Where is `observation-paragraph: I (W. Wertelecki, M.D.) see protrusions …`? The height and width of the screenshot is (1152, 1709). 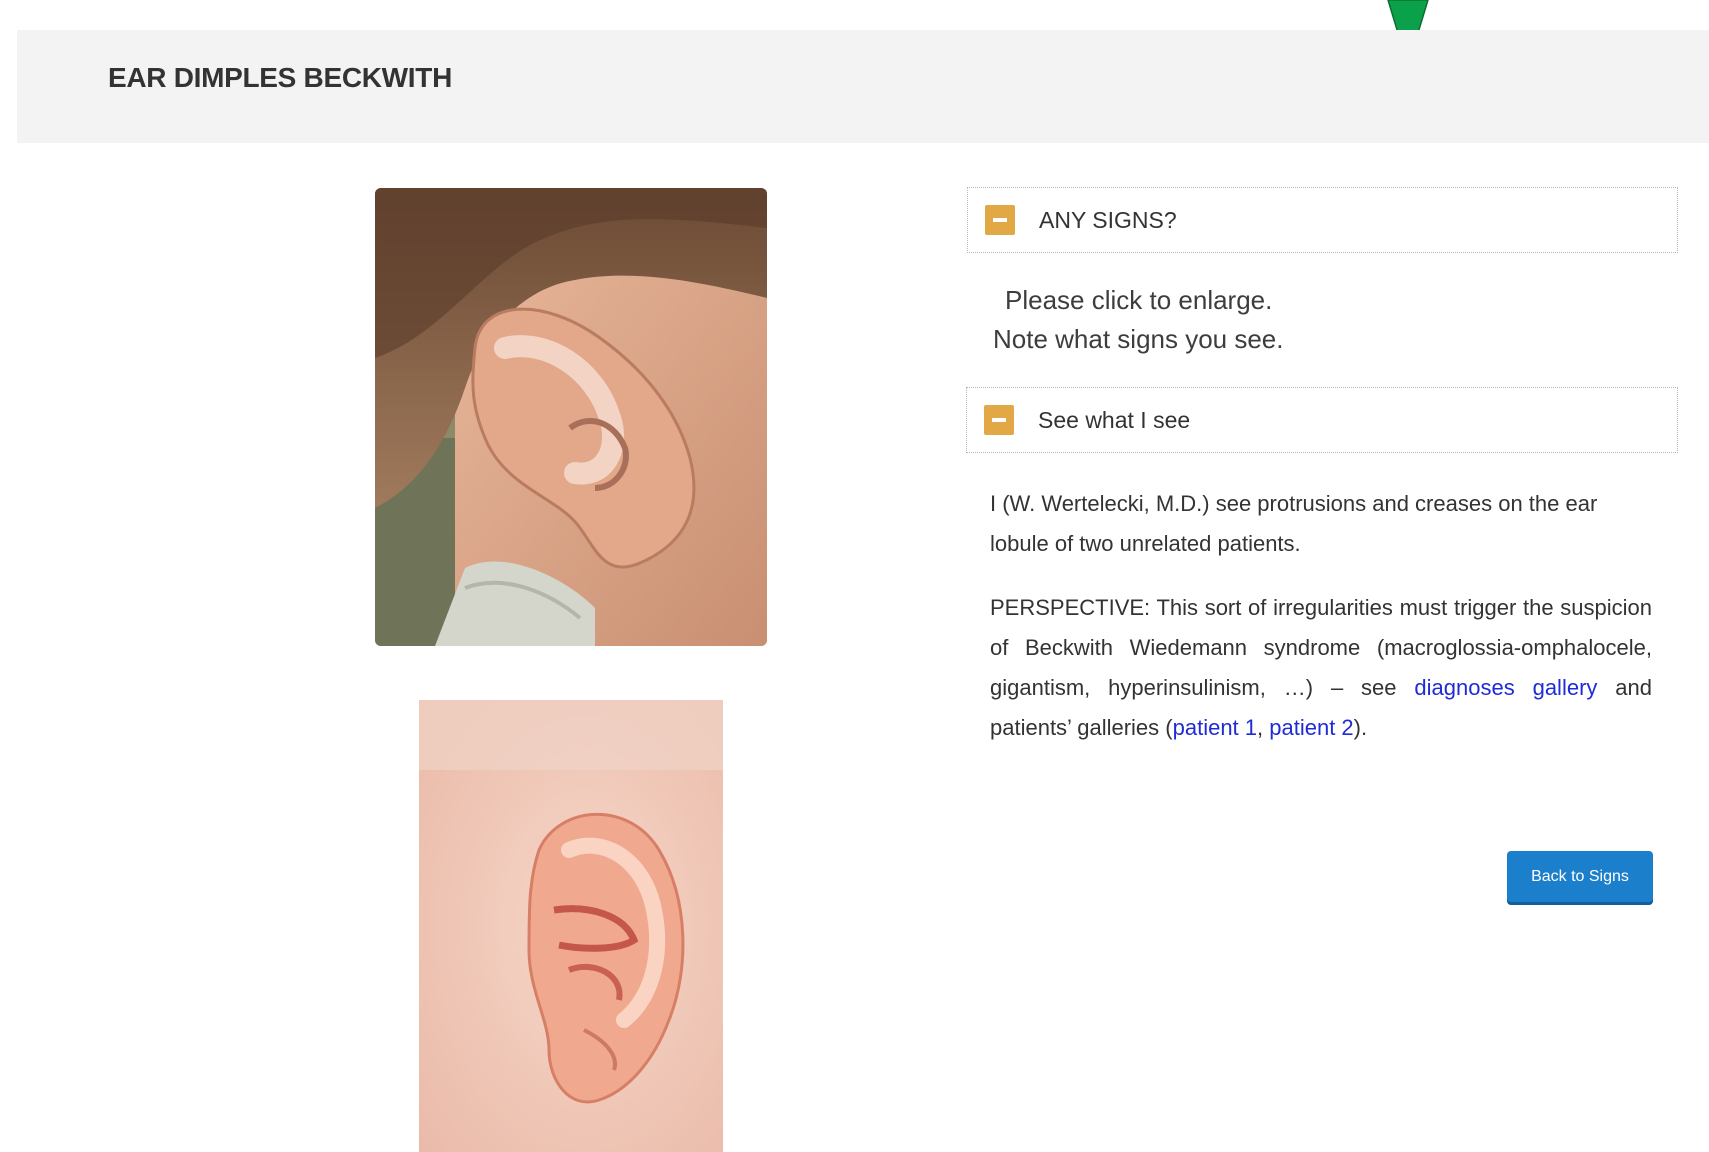
observation-paragraph: I (W. Wertelecki, M.D.) see protrusions … is located at coordinates (1294, 523).